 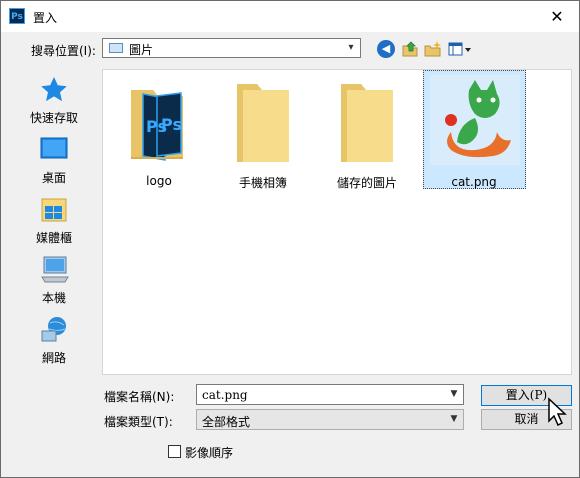 I want to click on desktop-icon, so click(x=54, y=148).